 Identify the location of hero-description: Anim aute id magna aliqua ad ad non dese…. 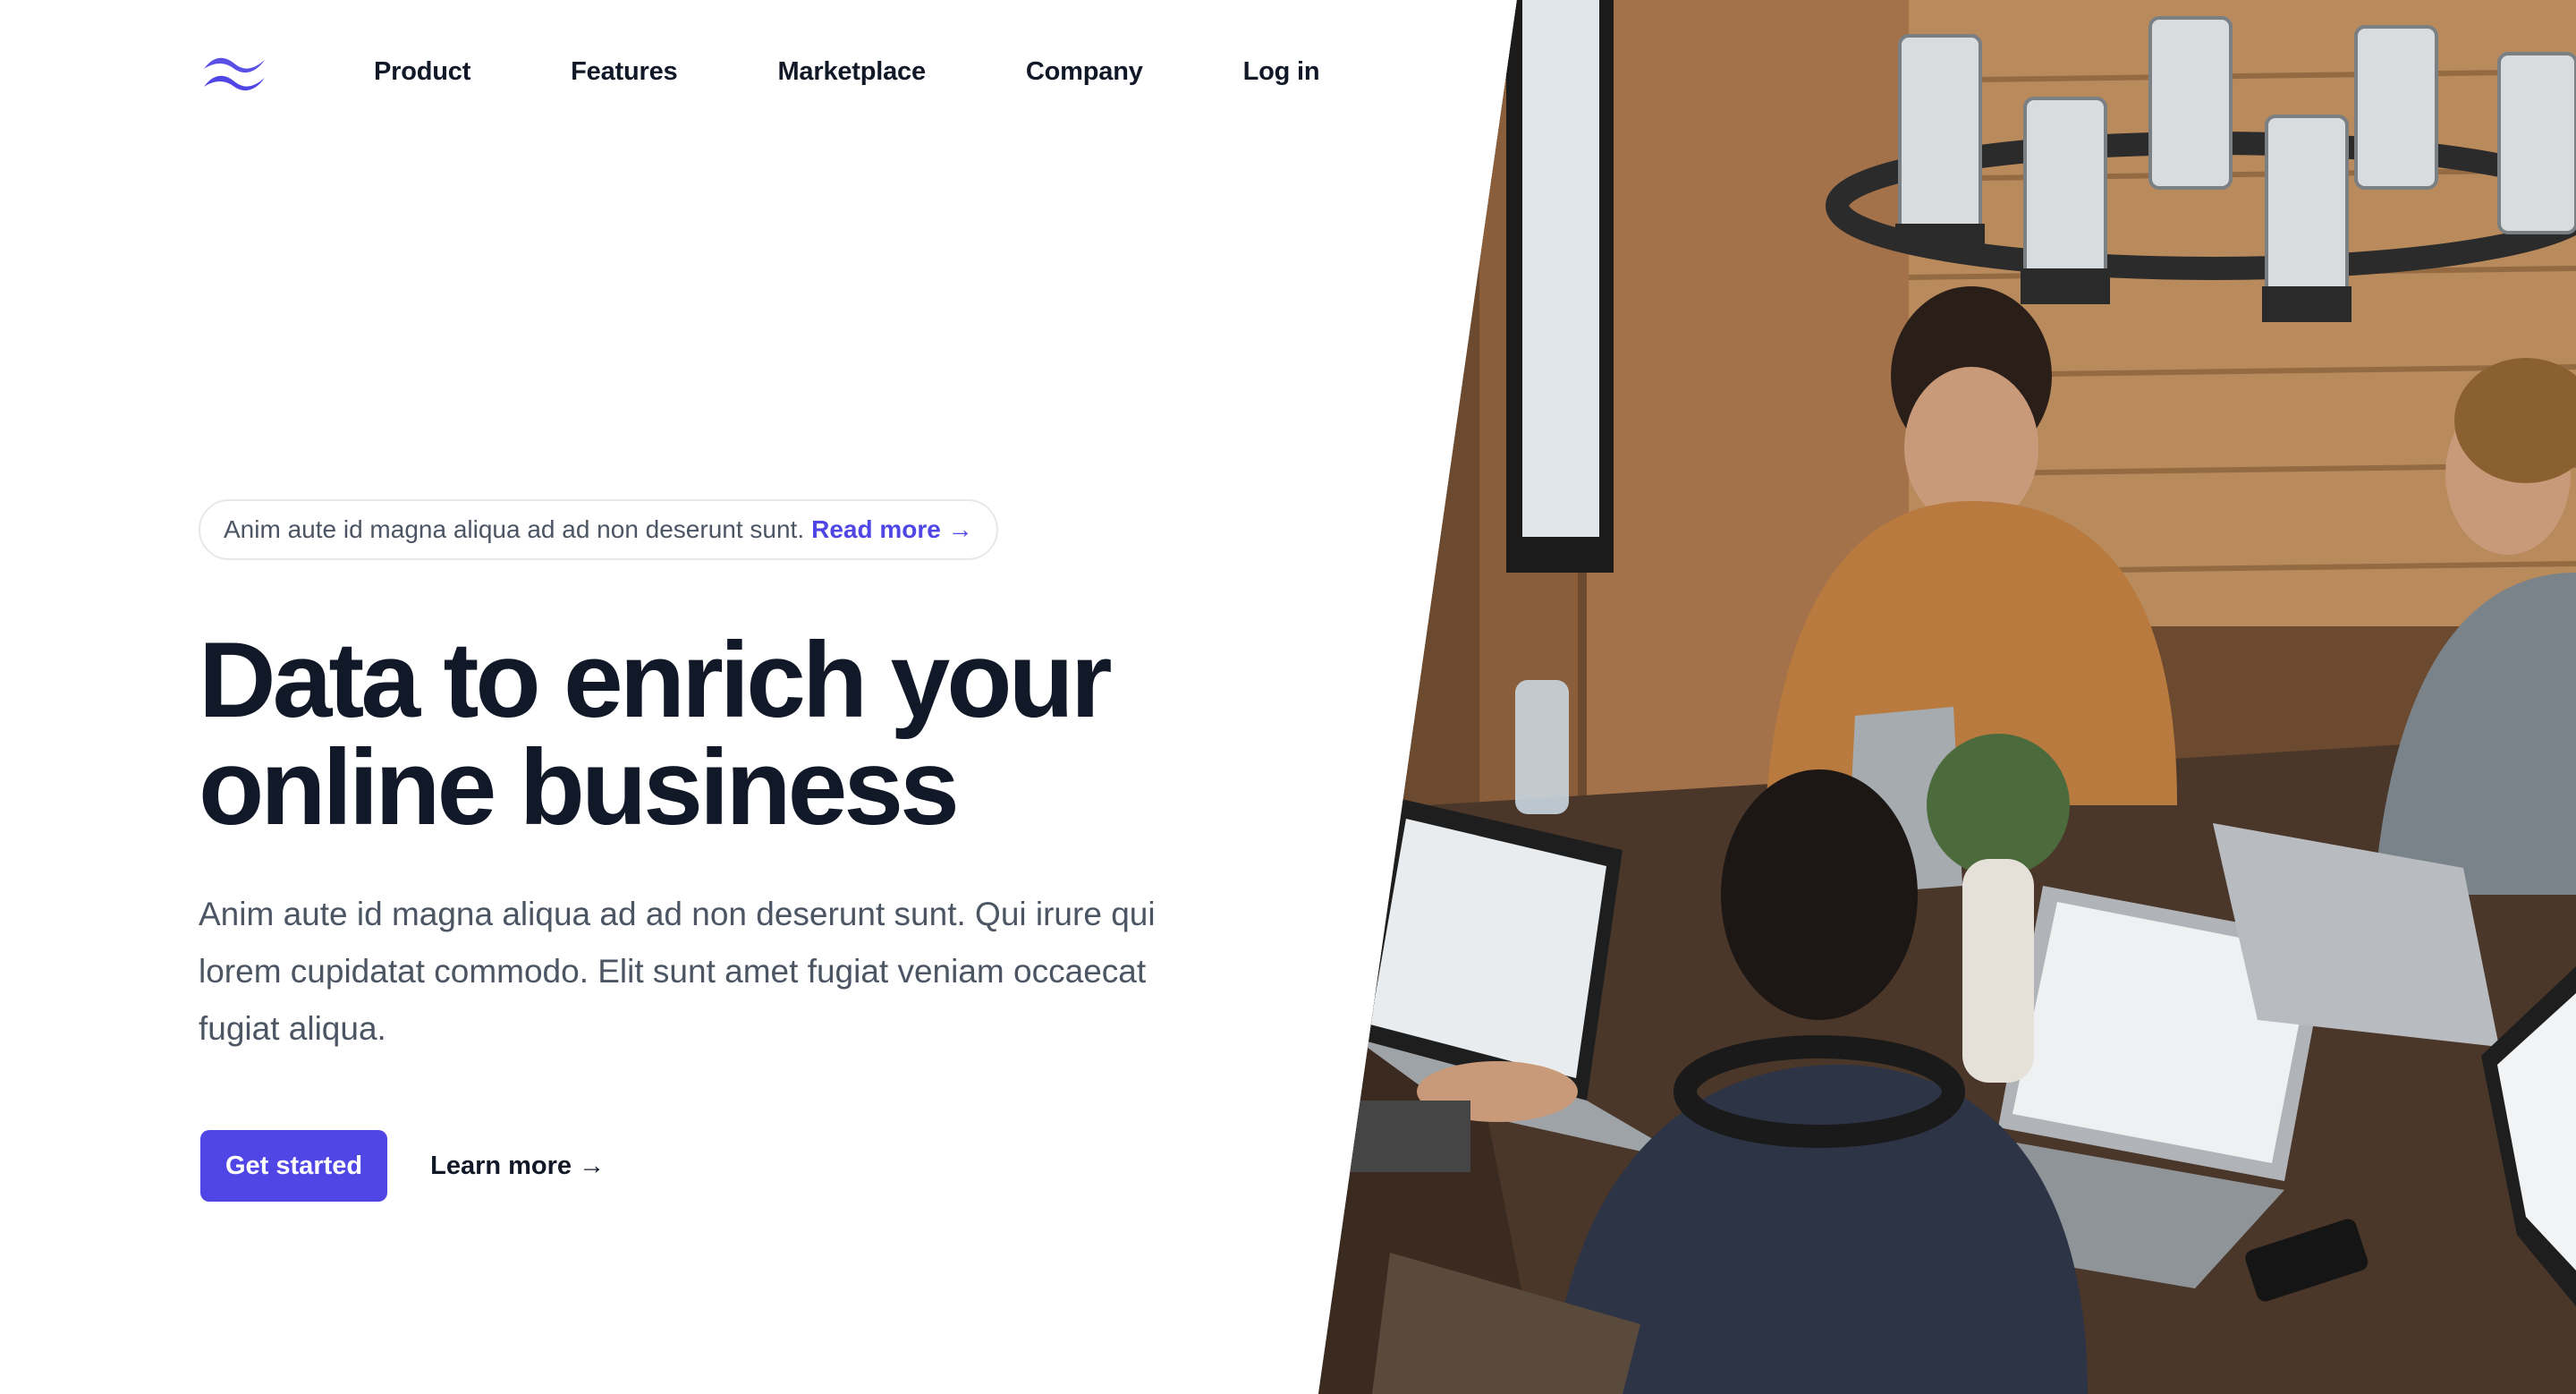
(677, 971).